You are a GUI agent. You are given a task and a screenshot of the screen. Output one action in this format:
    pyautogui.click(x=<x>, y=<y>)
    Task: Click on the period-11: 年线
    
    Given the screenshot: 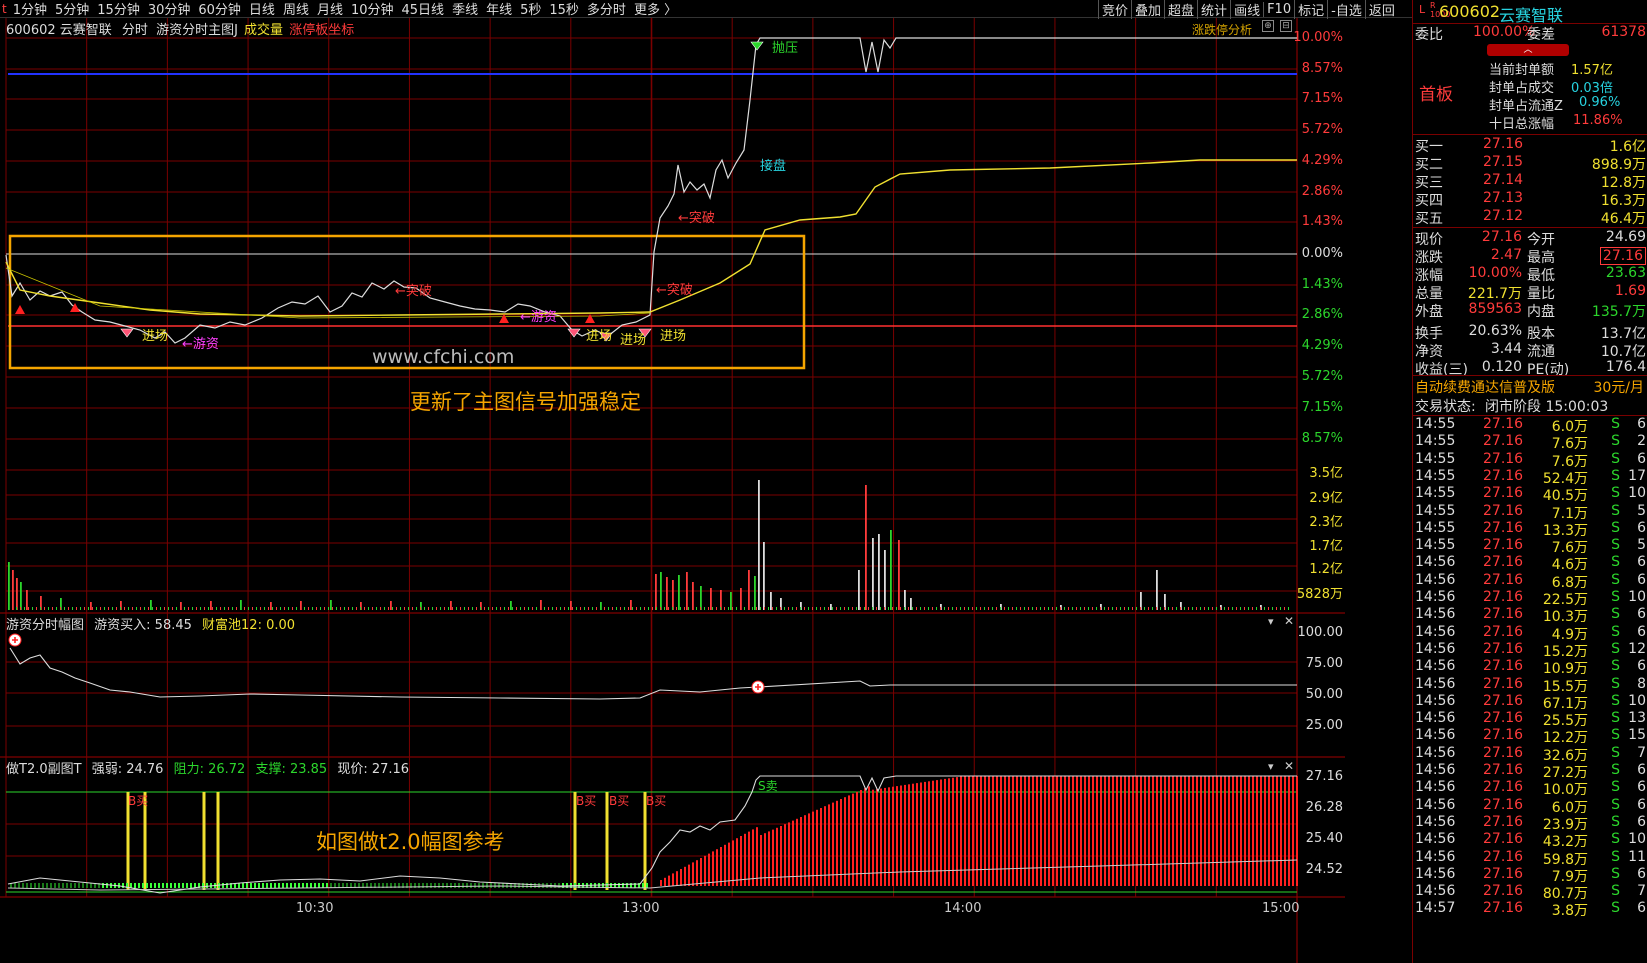 What is the action you would take?
    pyautogui.click(x=499, y=10)
    